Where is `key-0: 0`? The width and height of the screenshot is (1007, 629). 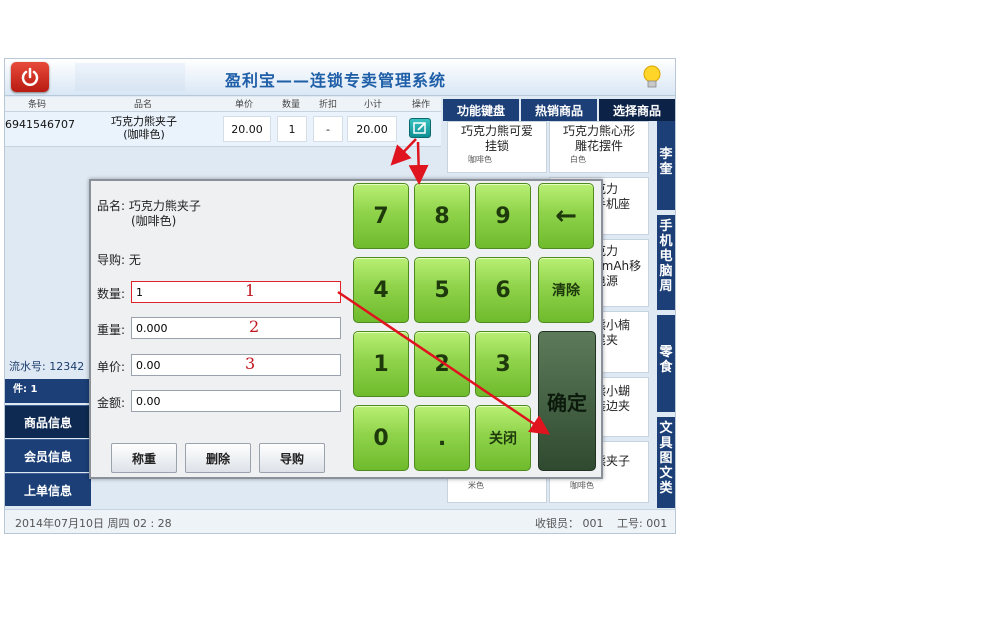
key-0: 0 is located at coordinates (381, 438).